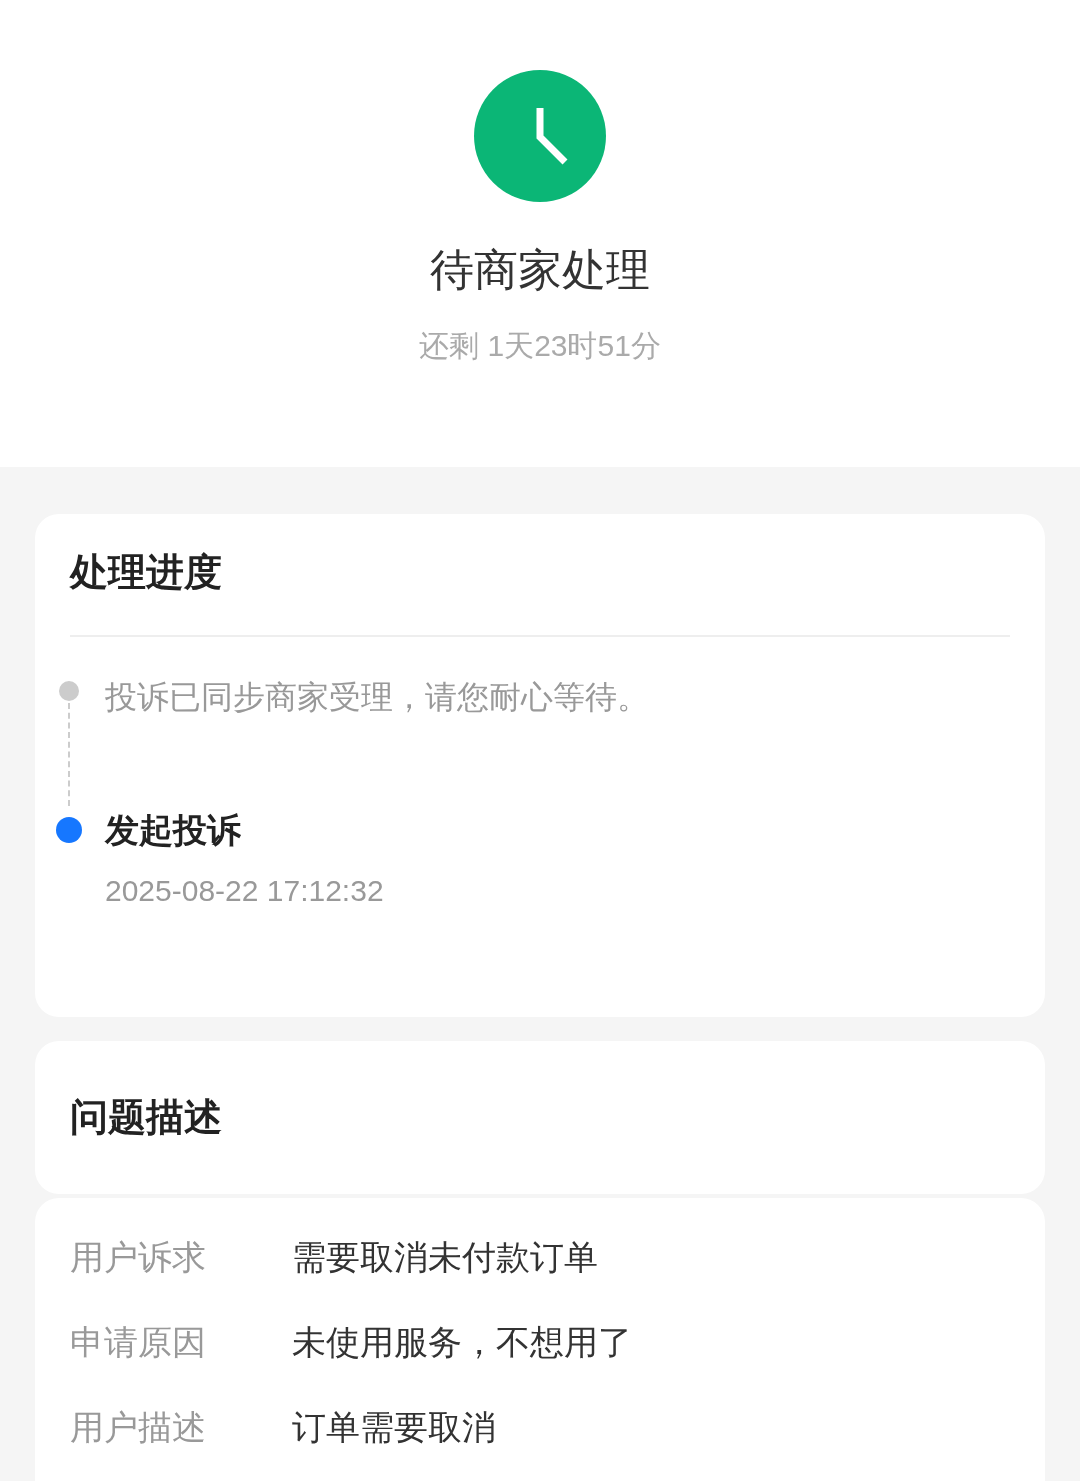  I want to click on step-text: 投诉已同步商家受理，请您耐心等待。, so click(377, 697).